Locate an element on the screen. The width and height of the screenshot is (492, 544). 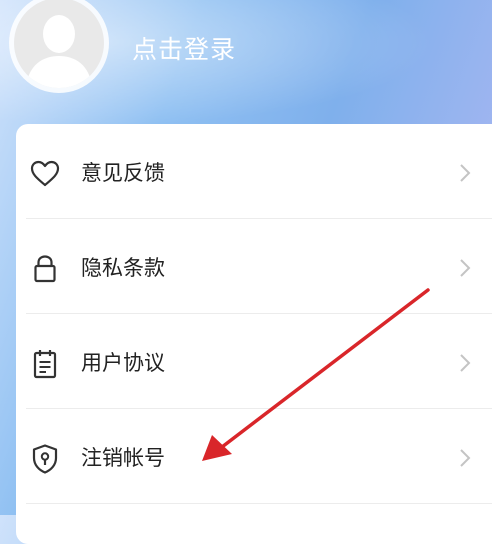
avatar is located at coordinates (59, 44).